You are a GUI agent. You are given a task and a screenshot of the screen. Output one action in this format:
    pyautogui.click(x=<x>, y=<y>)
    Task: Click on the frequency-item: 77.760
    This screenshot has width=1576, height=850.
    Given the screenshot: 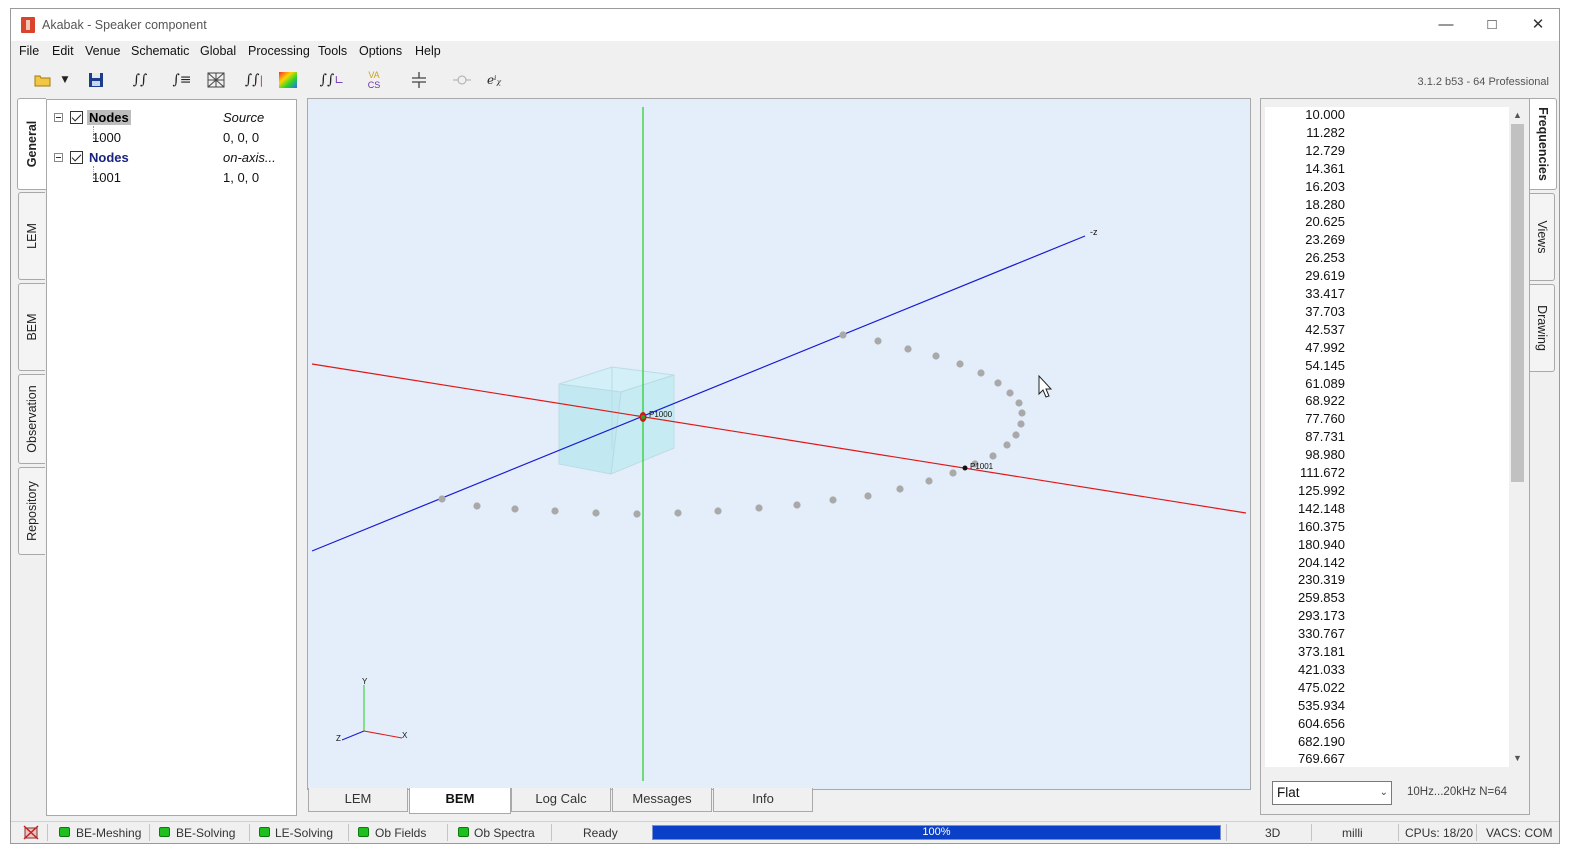 What is the action you would take?
    pyautogui.click(x=1305, y=418)
    